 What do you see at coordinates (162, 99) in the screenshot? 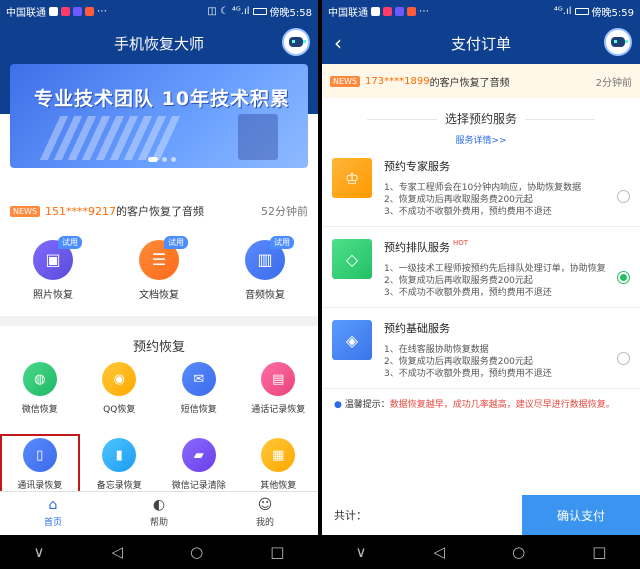
I see `banner-text: 专业技术团队 10年技术积累` at bounding box center [162, 99].